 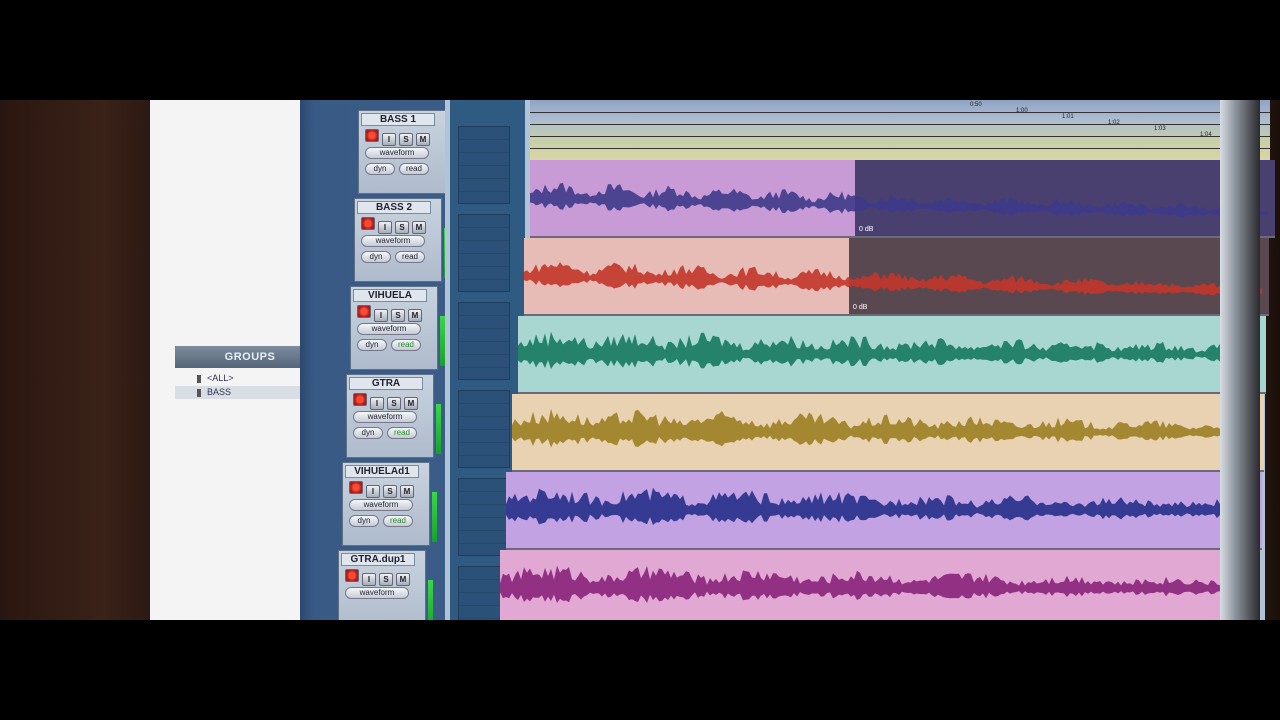 I want to click on group-label: BASS, so click(x=219, y=392).